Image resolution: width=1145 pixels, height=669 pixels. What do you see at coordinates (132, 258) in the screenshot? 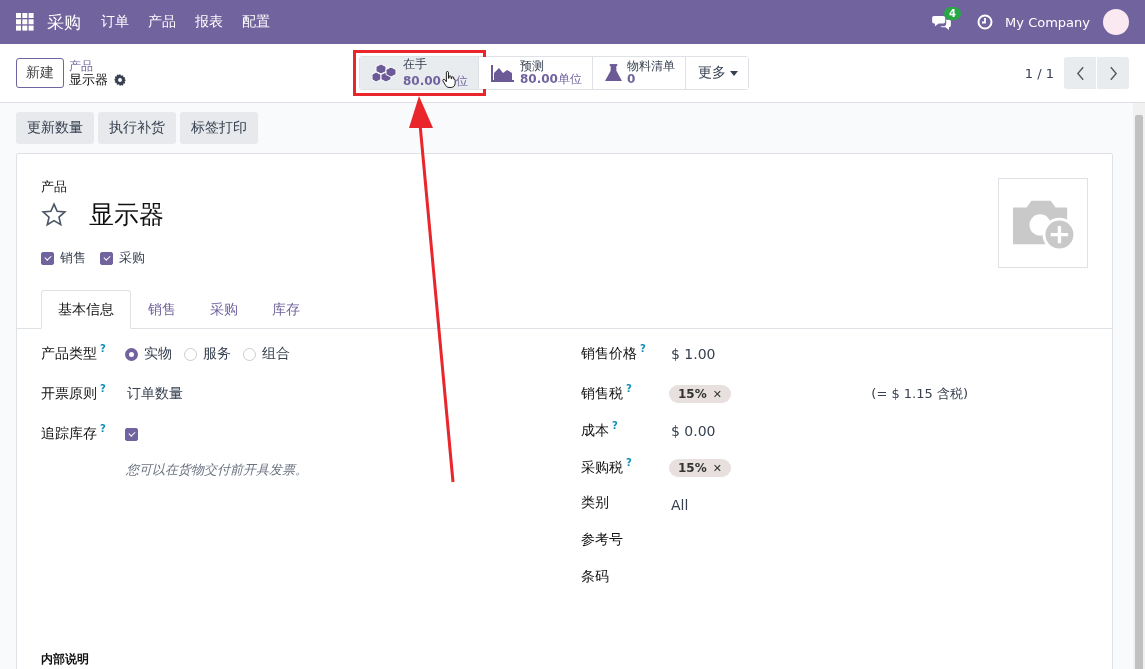
I see `checkbox-label: 采购` at bounding box center [132, 258].